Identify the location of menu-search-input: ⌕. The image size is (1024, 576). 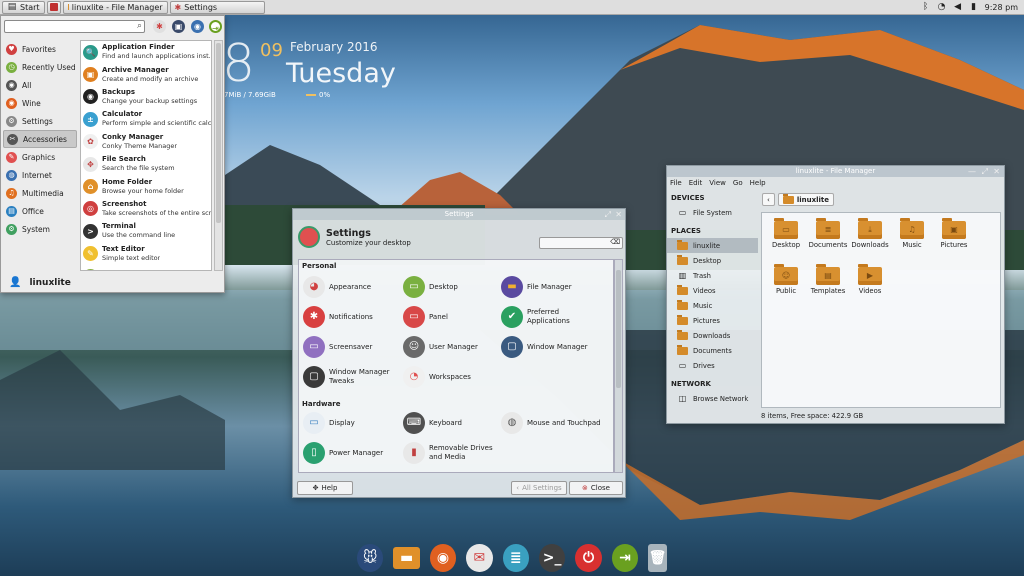
(74, 26).